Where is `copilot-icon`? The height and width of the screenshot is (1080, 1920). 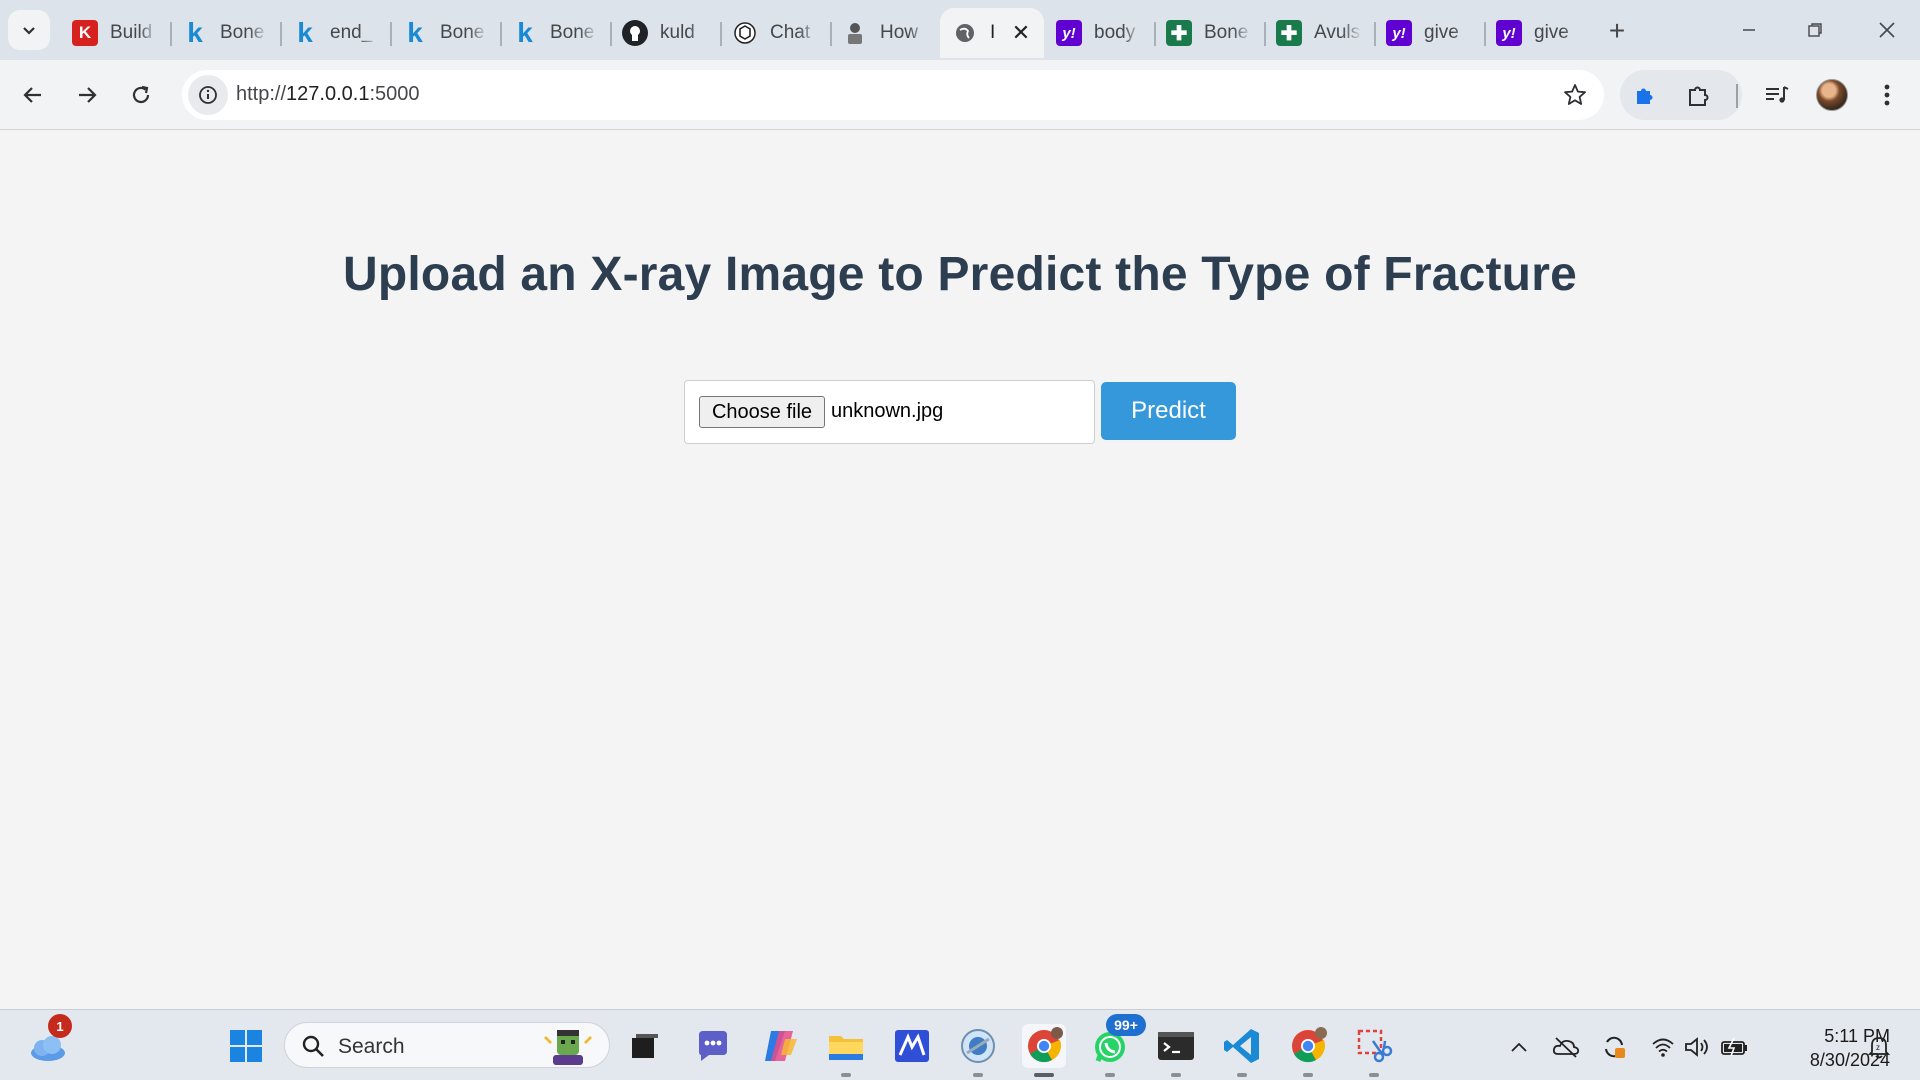
copilot-icon is located at coordinates (780, 1046).